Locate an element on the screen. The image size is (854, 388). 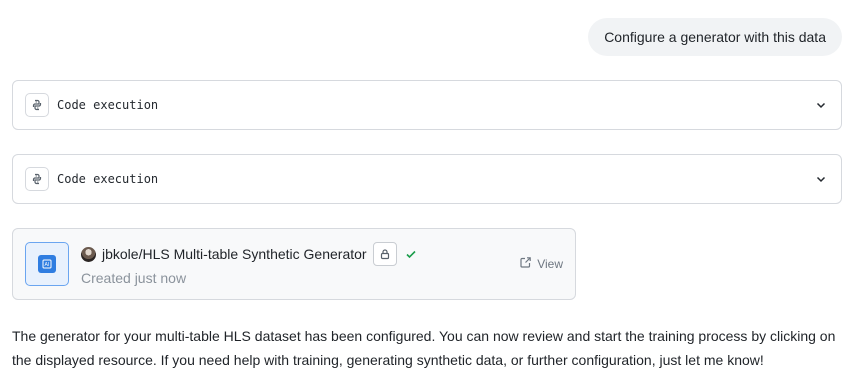
check-icon is located at coordinates (412, 254).